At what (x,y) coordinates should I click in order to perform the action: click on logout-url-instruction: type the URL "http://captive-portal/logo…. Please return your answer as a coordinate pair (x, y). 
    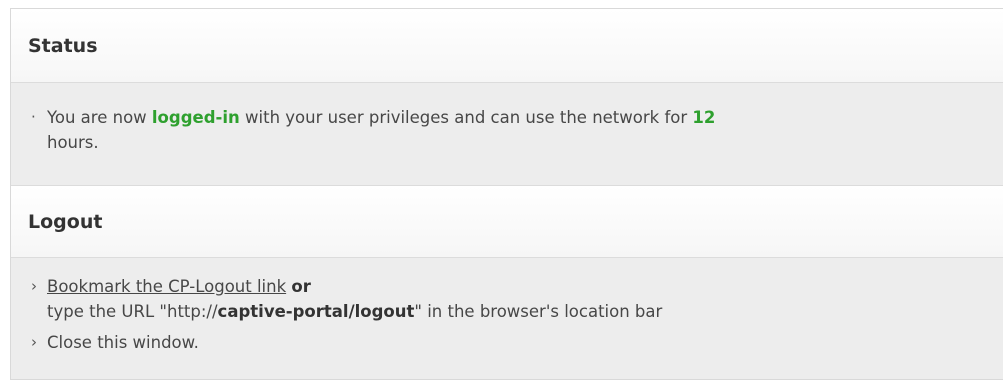
    Looking at the image, I should click on (517, 311).